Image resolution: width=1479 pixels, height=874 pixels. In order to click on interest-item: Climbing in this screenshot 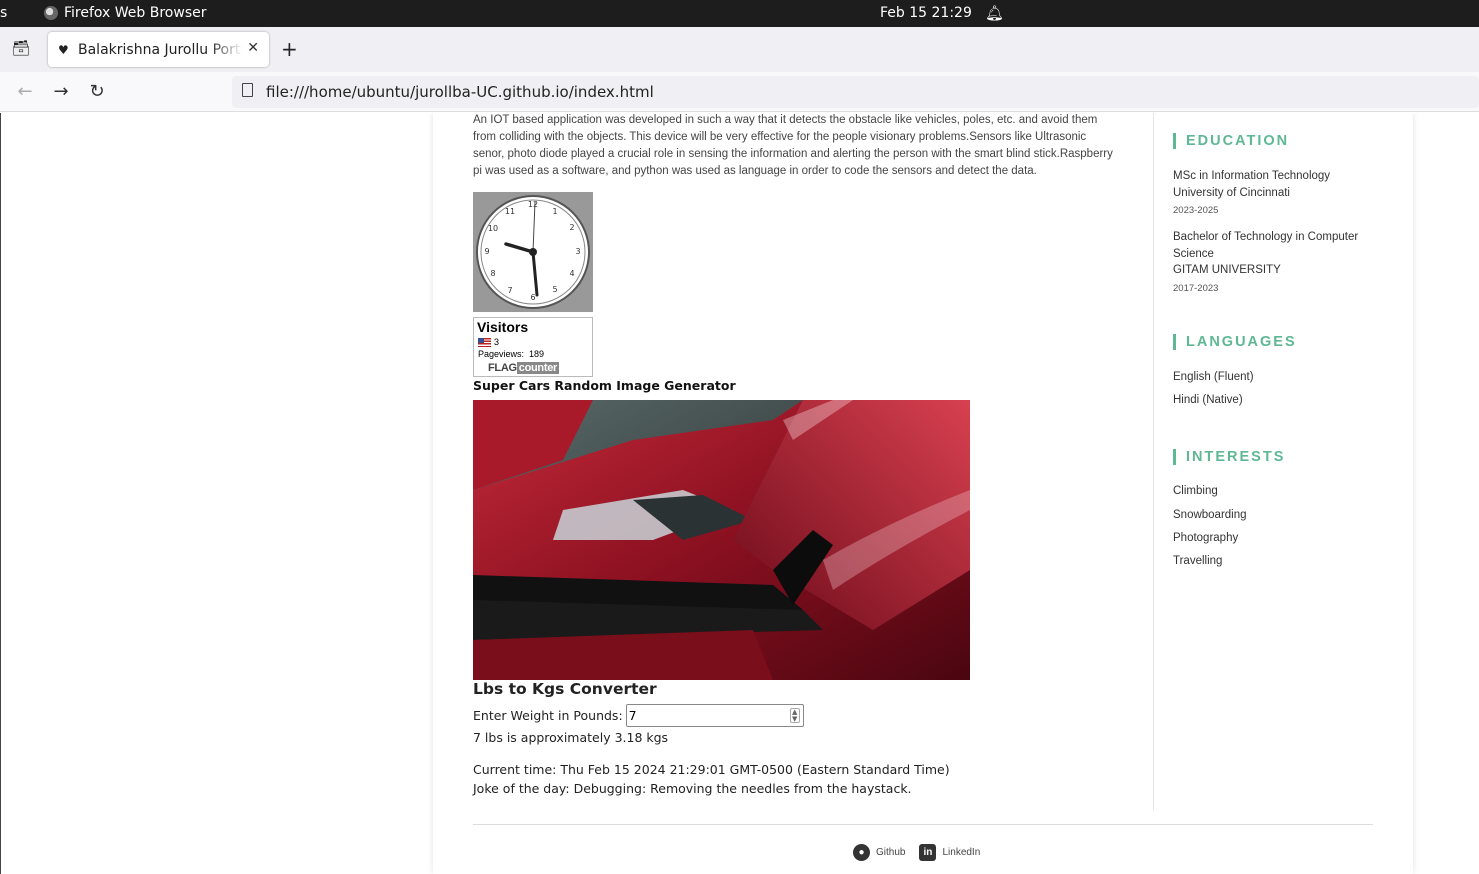, I will do `click(1195, 491)`.